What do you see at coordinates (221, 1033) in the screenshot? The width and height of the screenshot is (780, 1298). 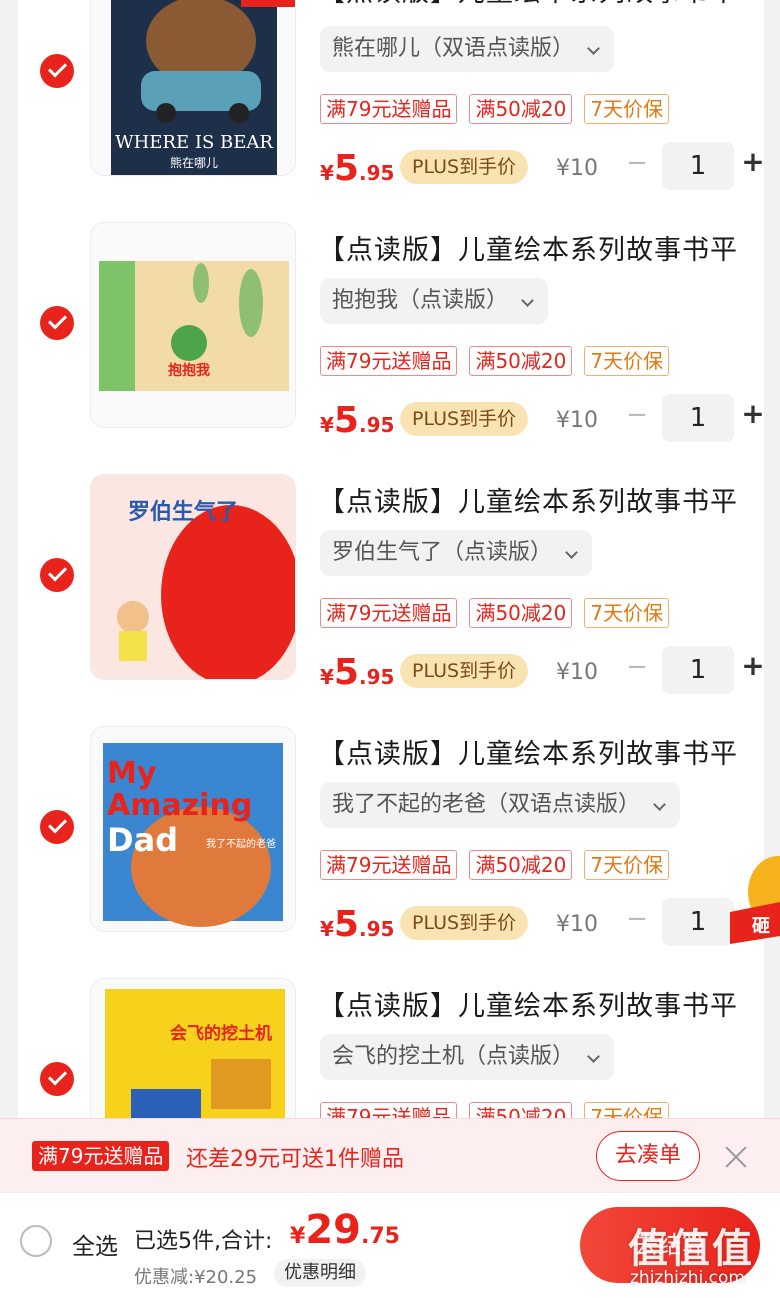 I see `svg-text: 会飞的挖土机` at bounding box center [221, 1033].